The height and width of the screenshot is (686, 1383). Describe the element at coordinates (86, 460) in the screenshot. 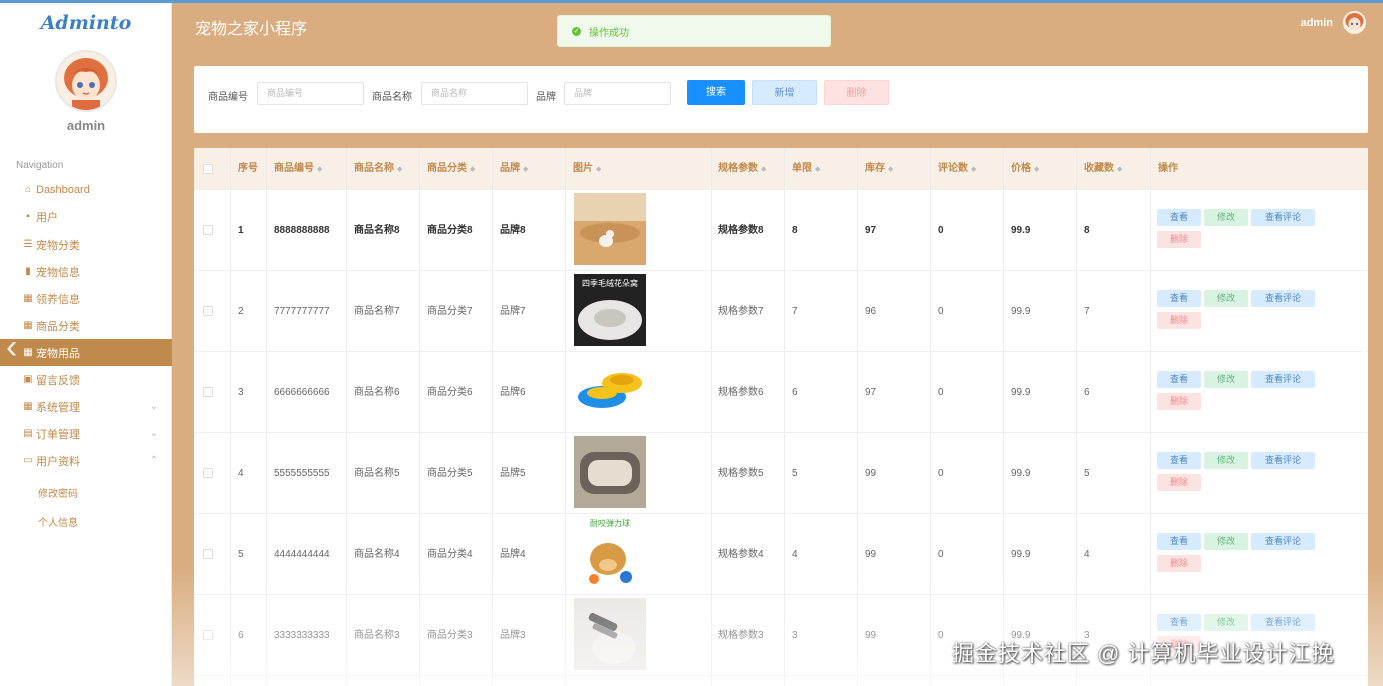

I see `sidebar-item-profile: ▭ 用户资料 ⌃` at that location.